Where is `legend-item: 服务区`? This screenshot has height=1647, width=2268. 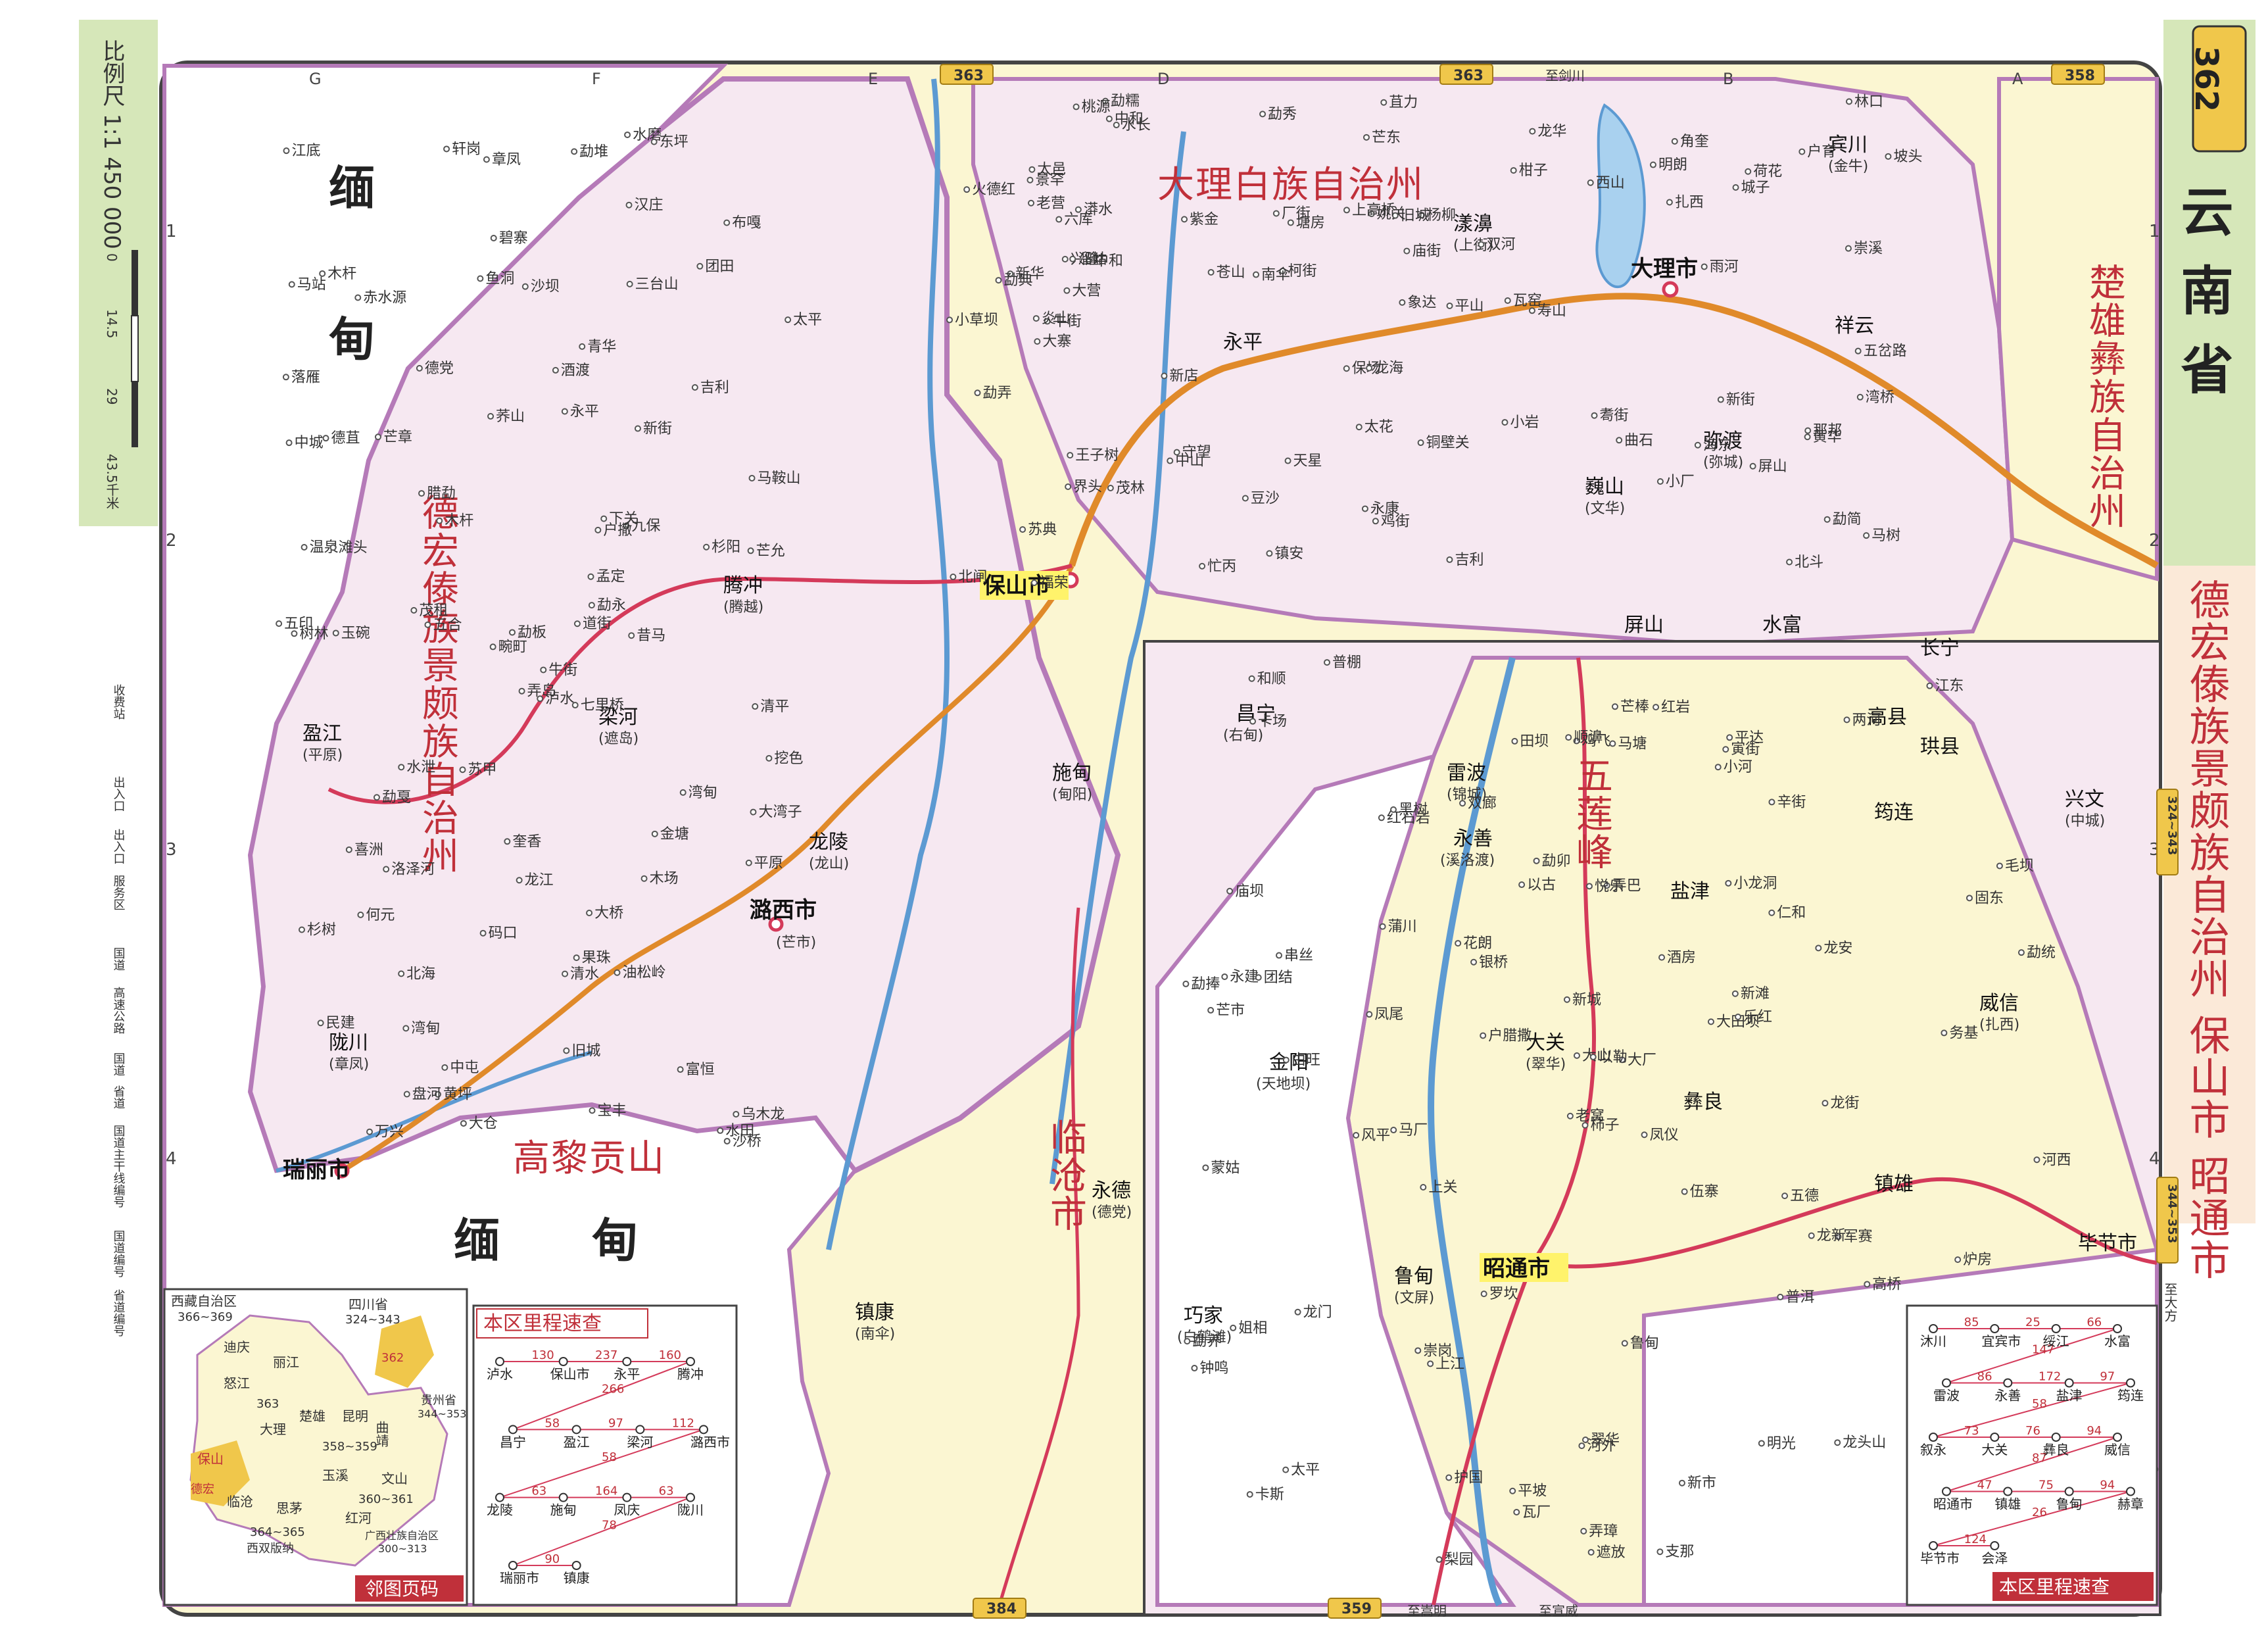
legend-item: 服务区 is located at coordinates (119, 892).